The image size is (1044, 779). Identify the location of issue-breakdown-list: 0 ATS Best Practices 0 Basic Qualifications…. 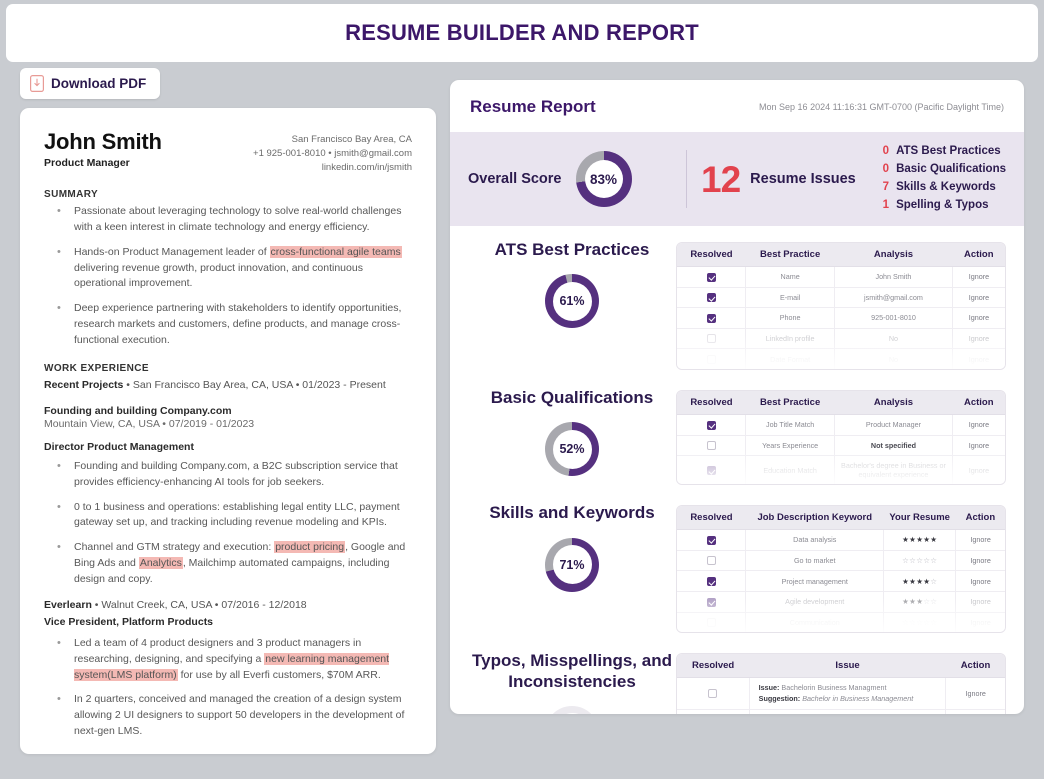
(943, 178).